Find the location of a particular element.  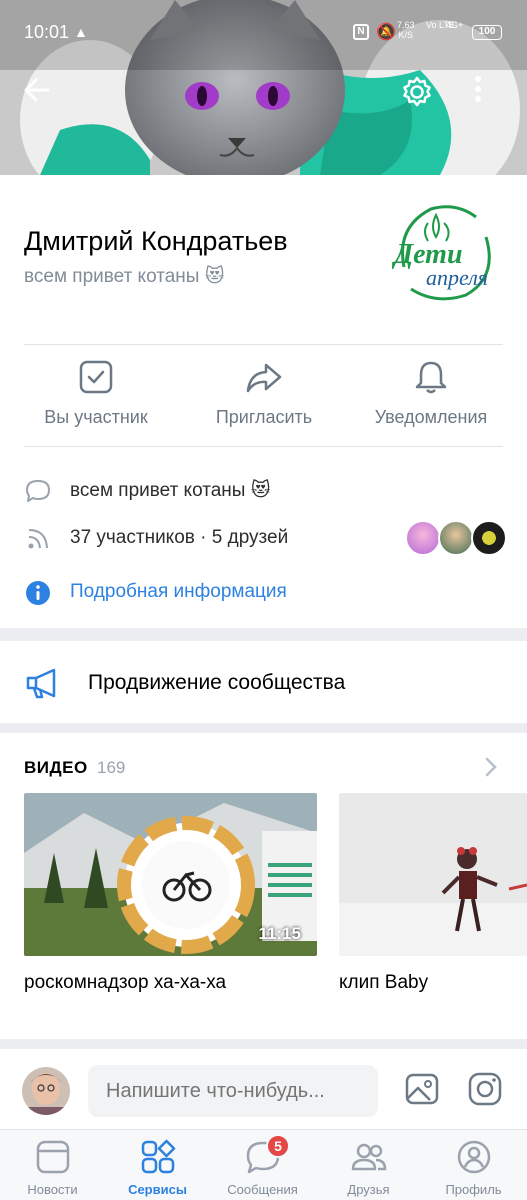

tab-label: Профиль is located at coordinates (473, 1189).